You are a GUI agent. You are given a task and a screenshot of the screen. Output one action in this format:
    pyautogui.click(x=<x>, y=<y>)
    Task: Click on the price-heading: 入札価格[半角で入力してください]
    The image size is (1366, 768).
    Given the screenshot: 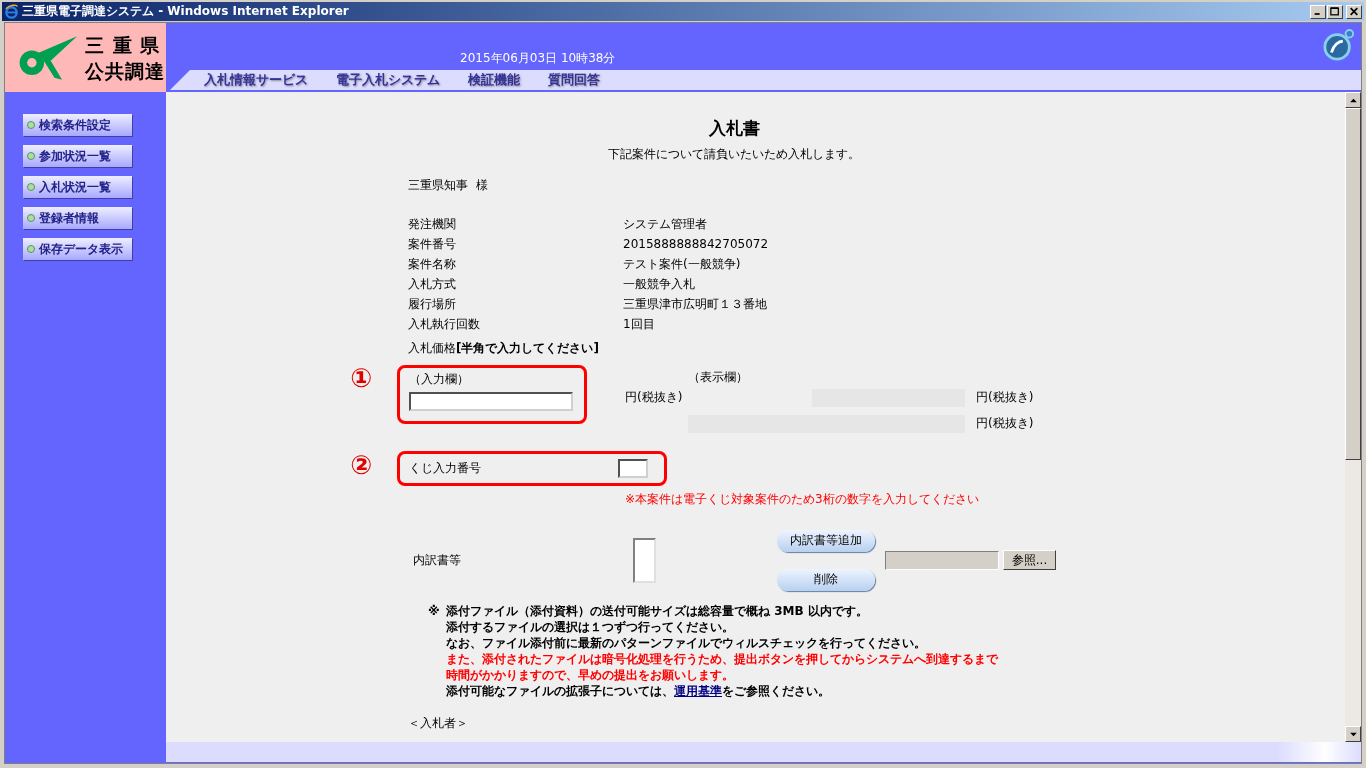 What is the action you would take?
    pyautogui.click(x=504, y=348)
    